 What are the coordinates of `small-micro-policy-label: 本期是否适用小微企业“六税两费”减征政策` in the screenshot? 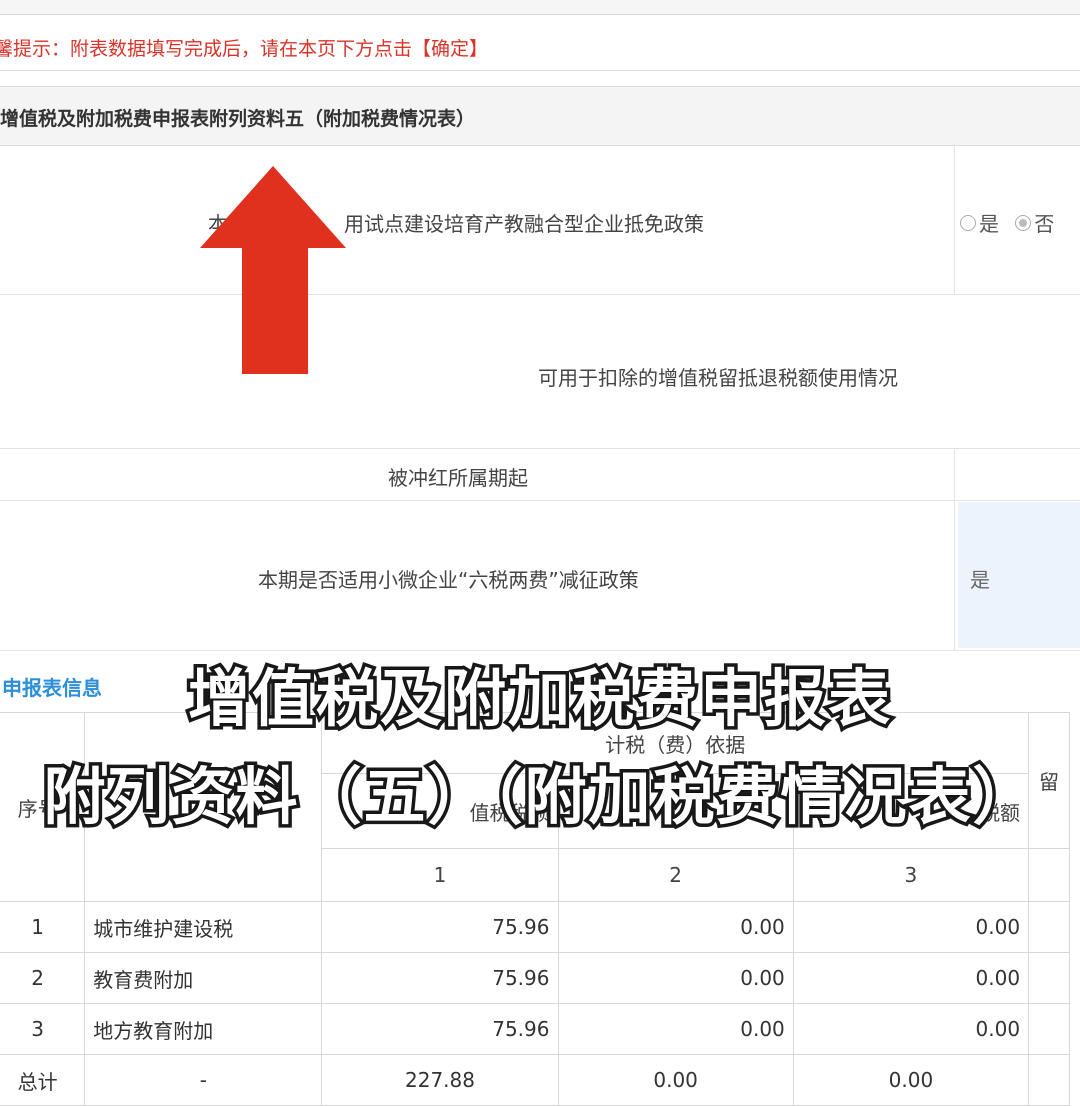 It's located at (448, 580).